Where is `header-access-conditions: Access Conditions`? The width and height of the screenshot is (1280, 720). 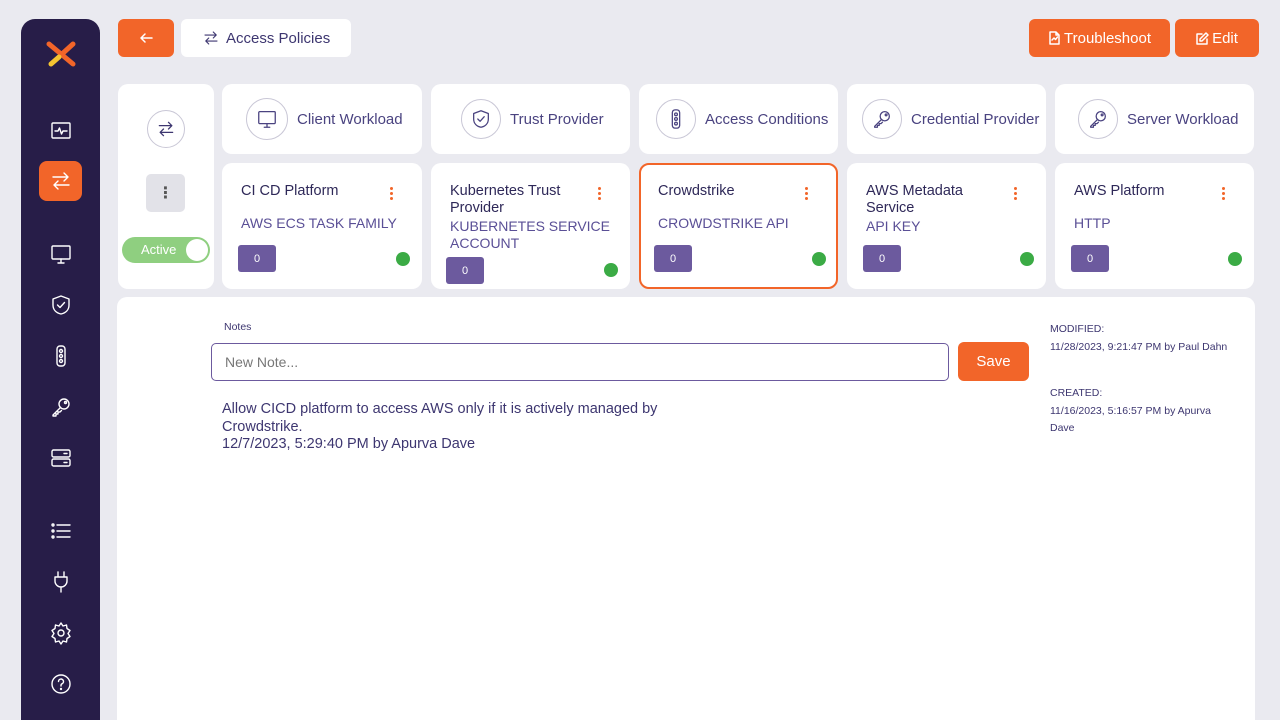 header-access-conditions: Access Conditions is located at coordinates (738, 119).